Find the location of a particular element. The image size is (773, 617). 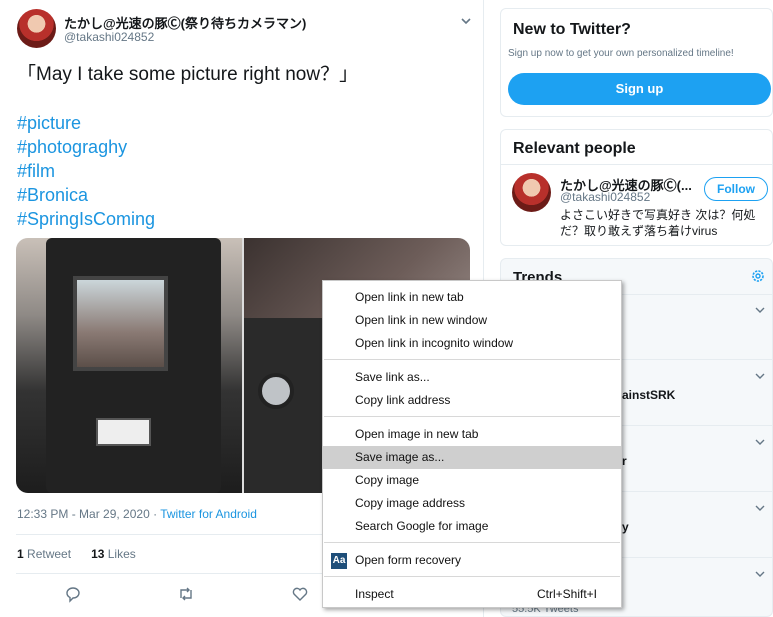

menu-shortcut: Ctrl+Shift+I is located at coordinates (566, 594).